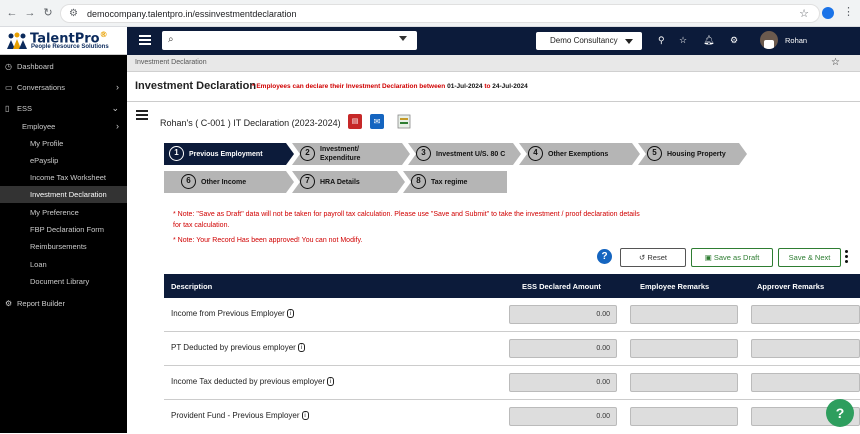 This screenshot has height=434, width=860. I want to click on hamburger-menu-icon, so click(145, 40).